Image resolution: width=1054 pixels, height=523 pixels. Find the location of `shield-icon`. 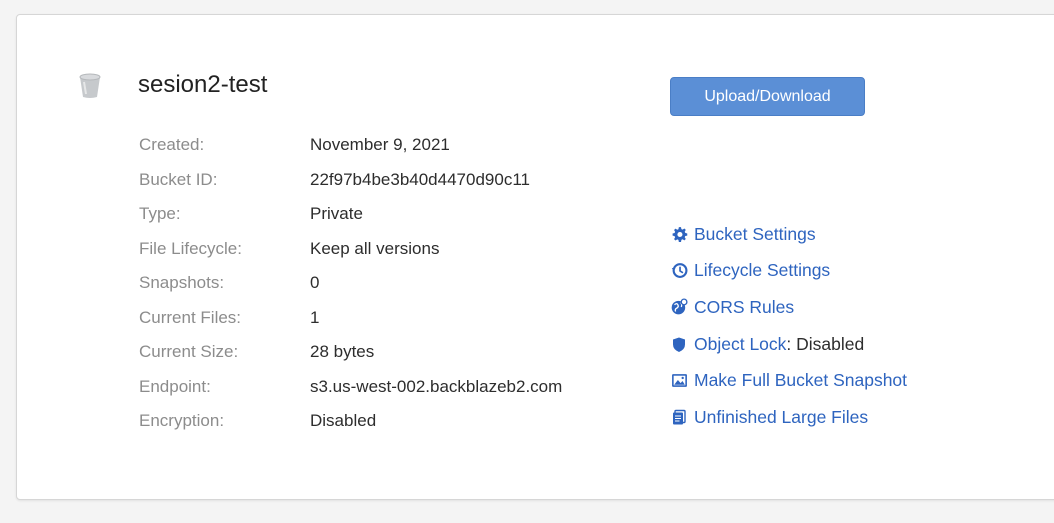

shield-icon is located at coordinates (679, 344).